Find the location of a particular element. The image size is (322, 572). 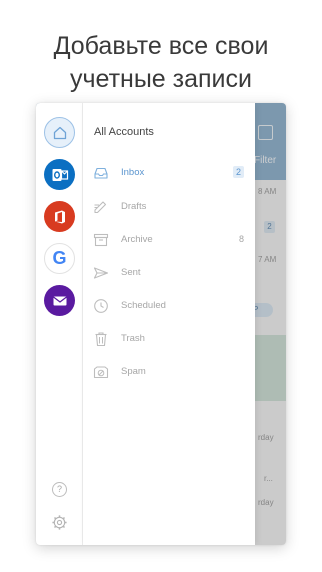

headline-line-1: Добавьте все свои is located at coordinates (161, 46).